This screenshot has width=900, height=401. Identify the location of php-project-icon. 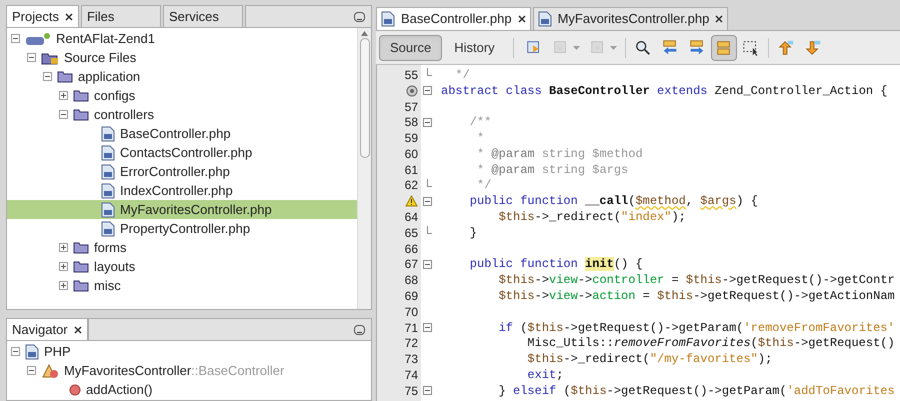
(38, 39).